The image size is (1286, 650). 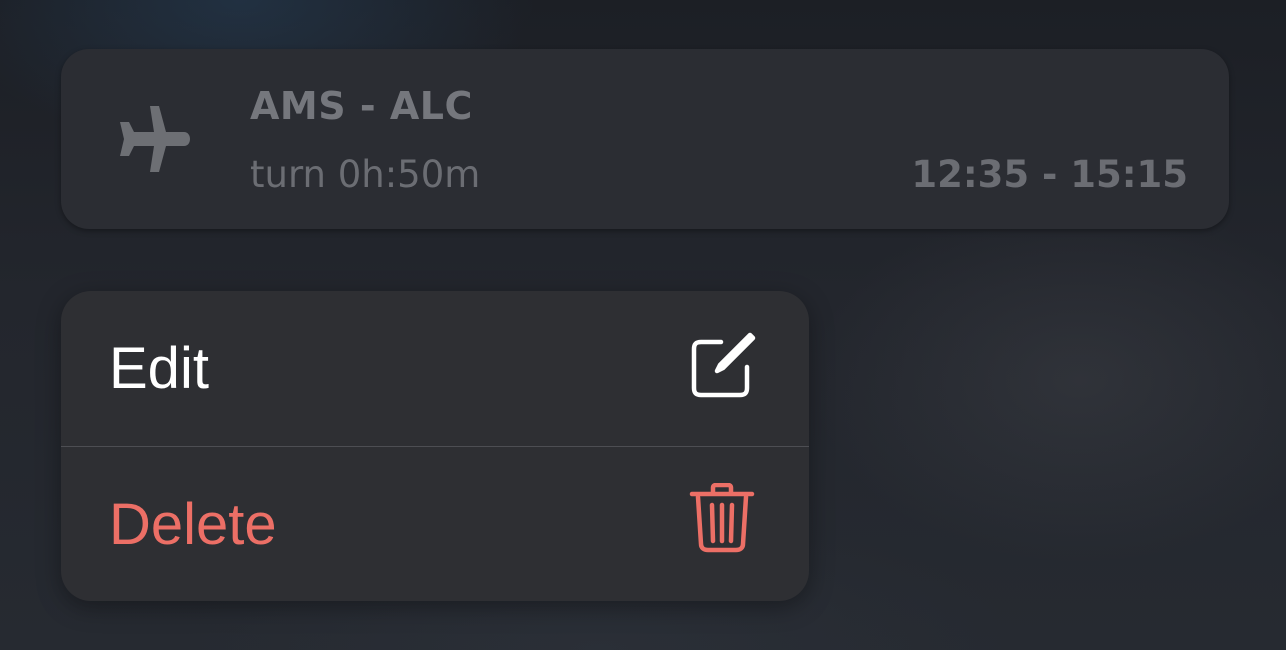 I want to click on edit-icon, so click(x=723, y=365).